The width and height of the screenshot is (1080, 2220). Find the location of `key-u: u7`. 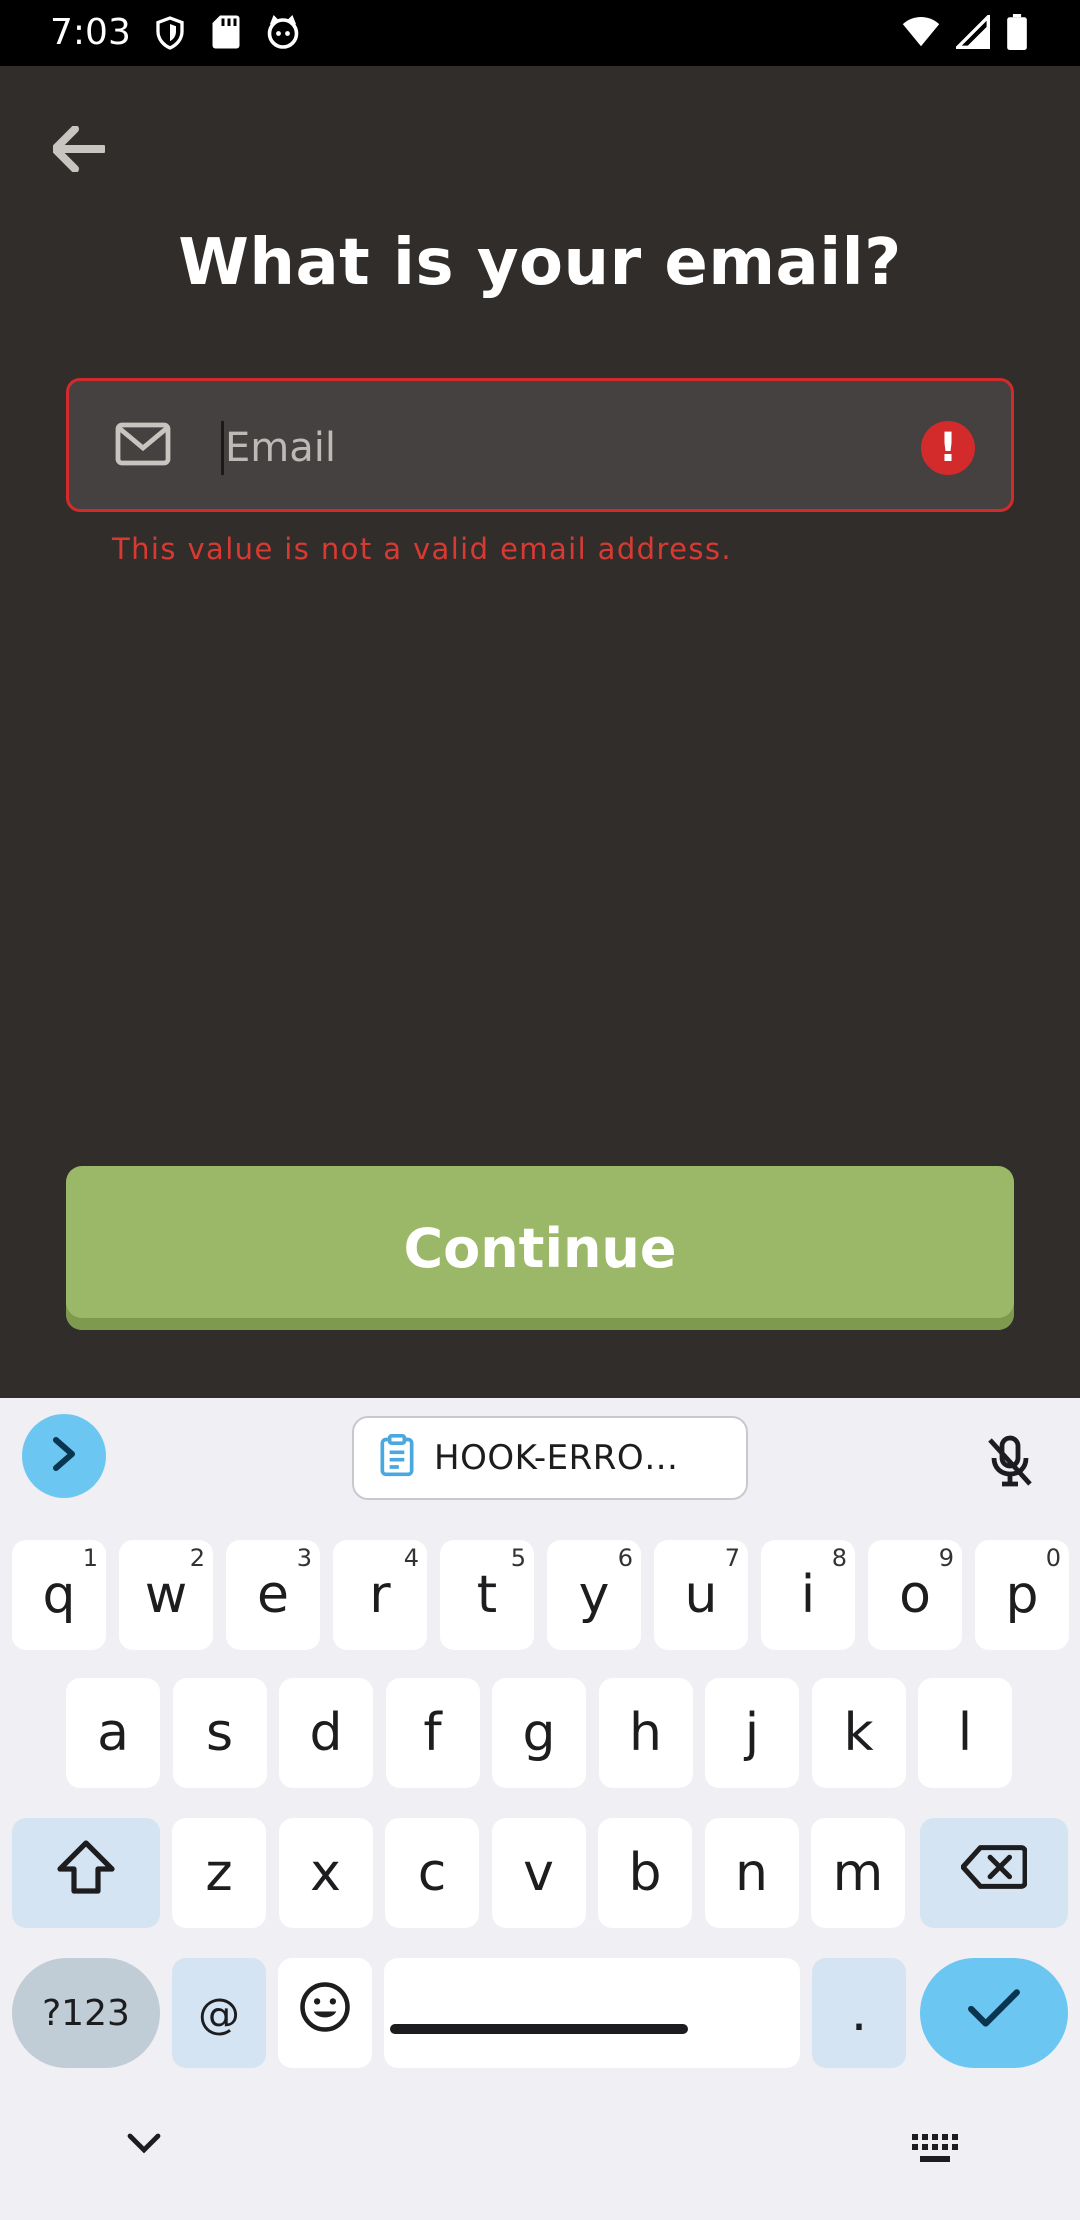

key-u: u7 is located at coordinates (701, 1595).